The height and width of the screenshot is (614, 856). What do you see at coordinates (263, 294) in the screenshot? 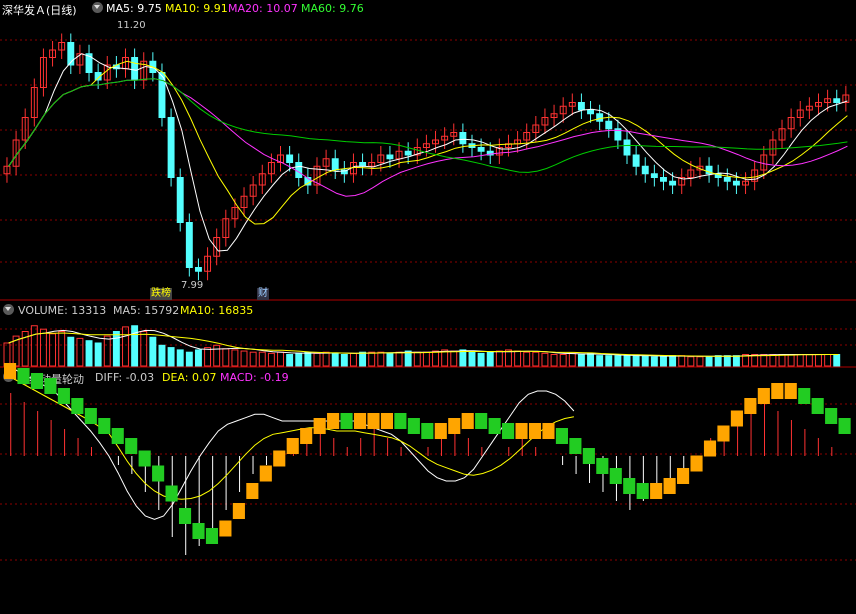
I see `event-tag-finance: 财` at bounding box center [263, 294].